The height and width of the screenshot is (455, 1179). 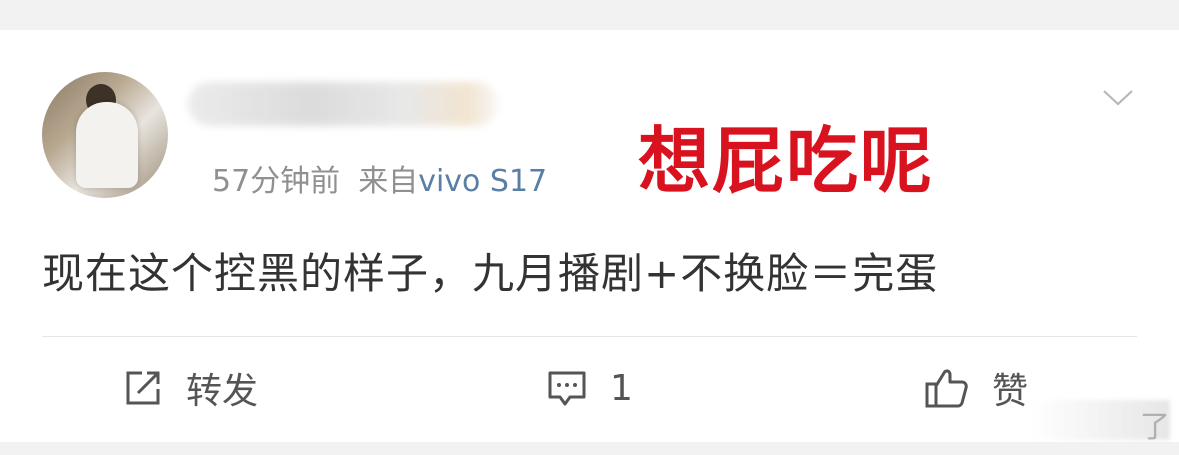 What do you see at coordinates (143, 388) in the screenshot?
I see `repost-icon` at bounding box center [143, 388].